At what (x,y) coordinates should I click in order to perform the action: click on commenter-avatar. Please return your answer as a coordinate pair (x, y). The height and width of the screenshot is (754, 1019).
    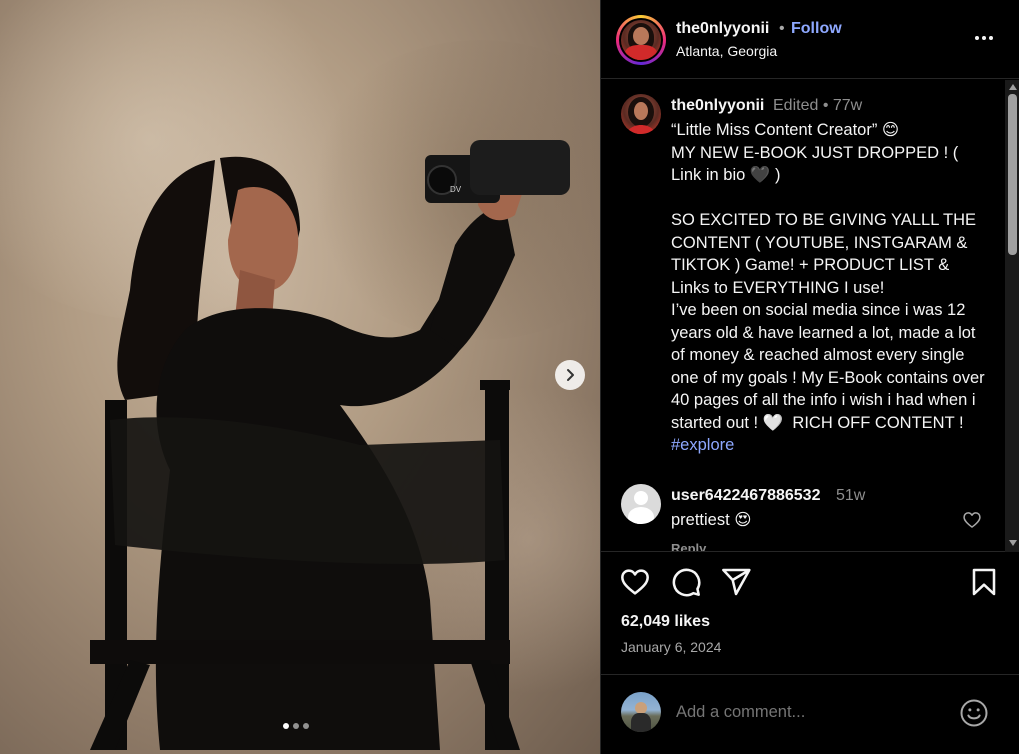
    Looking at the image, I should click on (641, 504).